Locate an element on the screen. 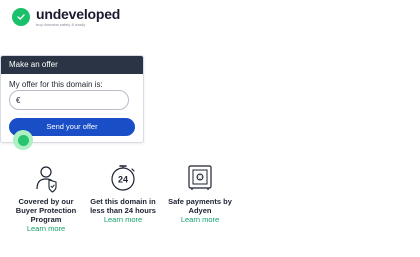 The width and height of the screenshot is (420, 257). clock-24-icon: 24 is located at coordinates (123, 178).